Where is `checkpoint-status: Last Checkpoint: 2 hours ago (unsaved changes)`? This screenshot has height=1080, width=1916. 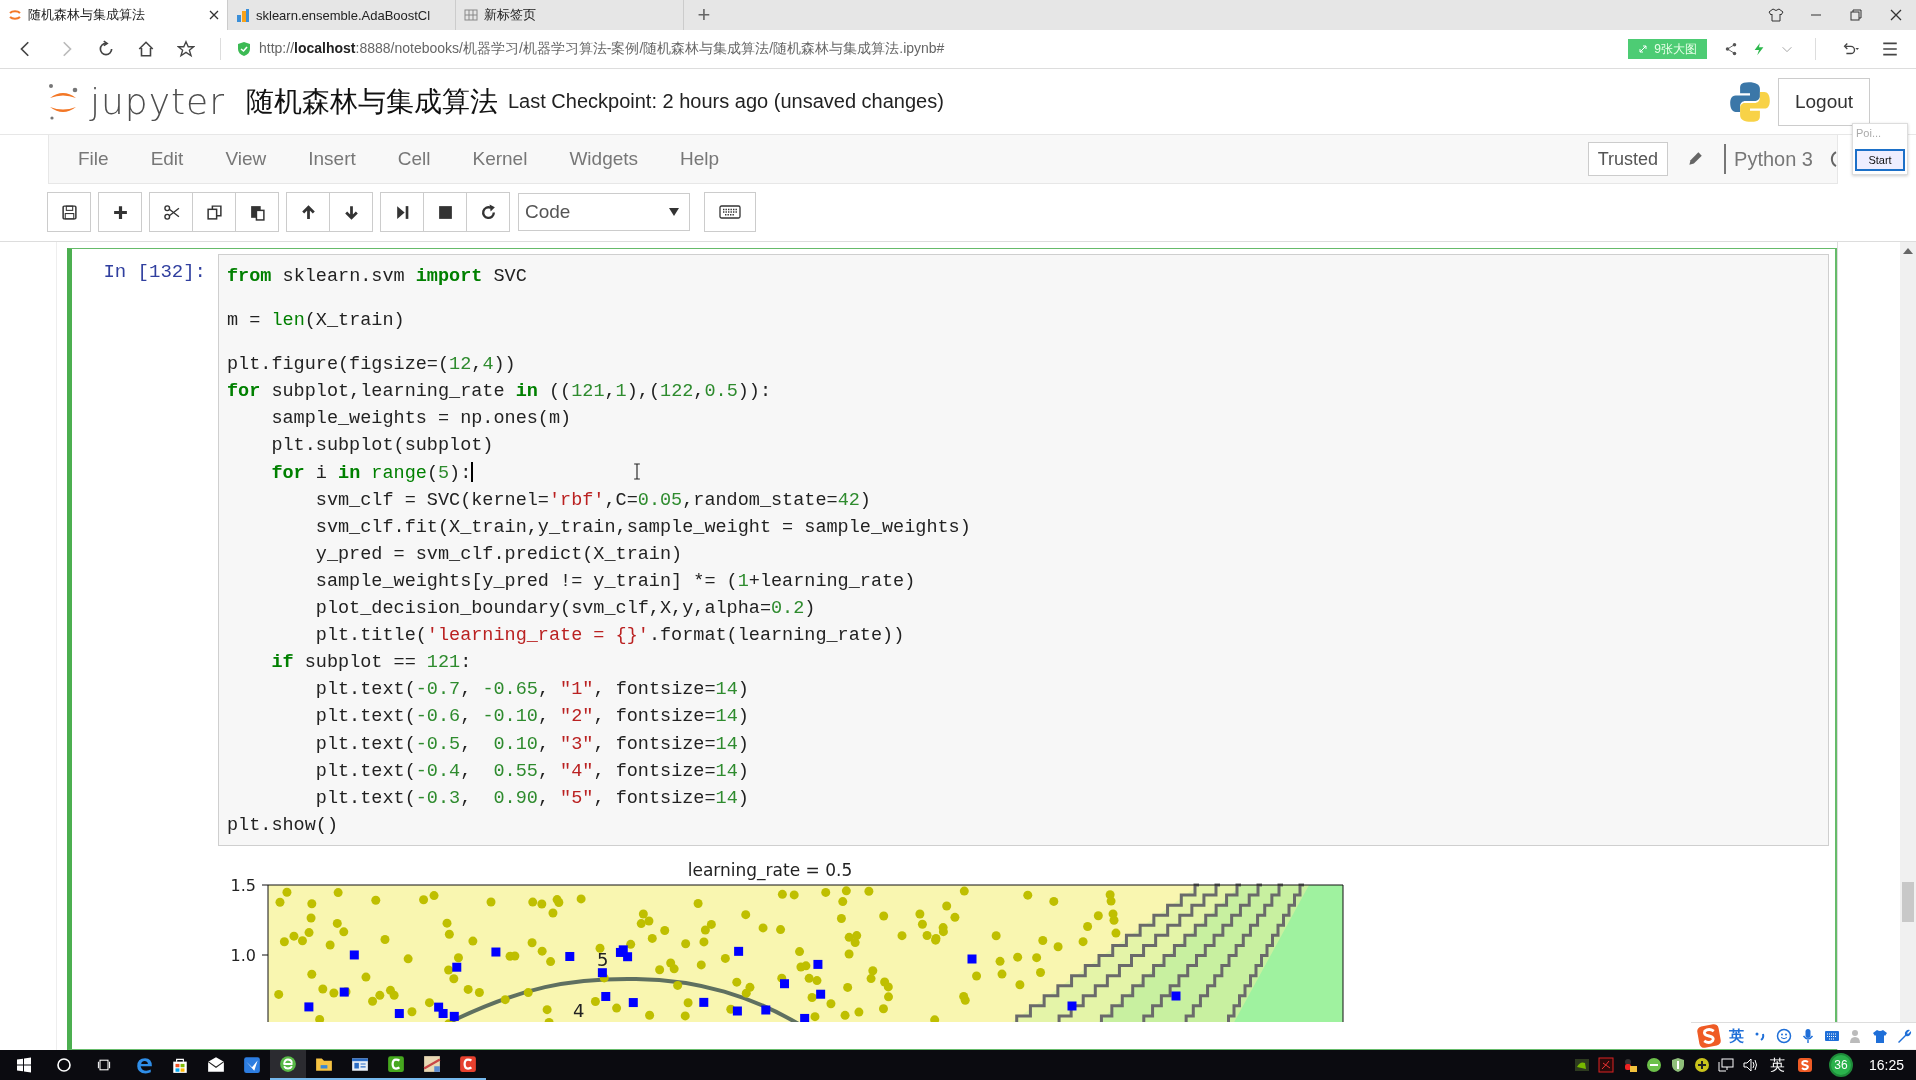
checkpoint-status: Last Checkpoint: 2 hours ago (unsaved changes) is located at coordinates (726, 101).